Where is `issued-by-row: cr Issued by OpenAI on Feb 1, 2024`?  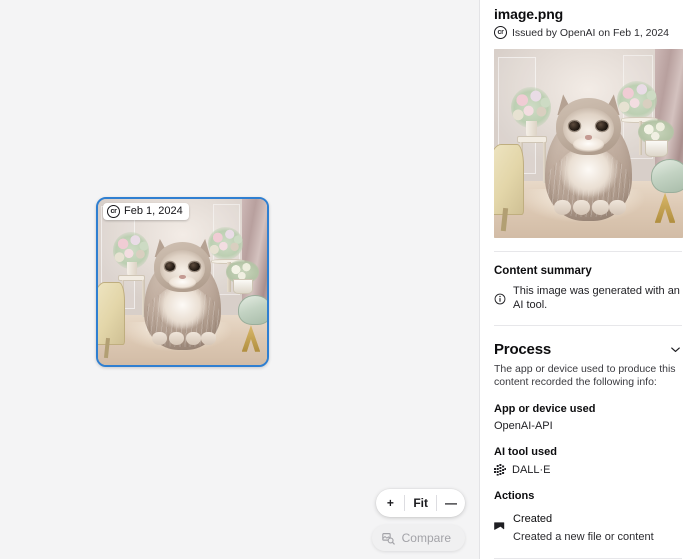
issued-by-row: cr Issued by OpenAI on Feb 1, 2024 is located at coordinates (588, 32).